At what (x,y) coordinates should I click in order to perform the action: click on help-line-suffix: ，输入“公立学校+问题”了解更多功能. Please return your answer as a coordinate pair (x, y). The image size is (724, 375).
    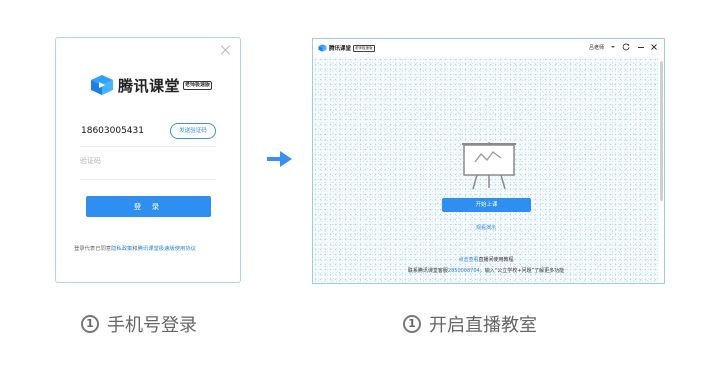
    Looking at the image, I should click on (522, 271).